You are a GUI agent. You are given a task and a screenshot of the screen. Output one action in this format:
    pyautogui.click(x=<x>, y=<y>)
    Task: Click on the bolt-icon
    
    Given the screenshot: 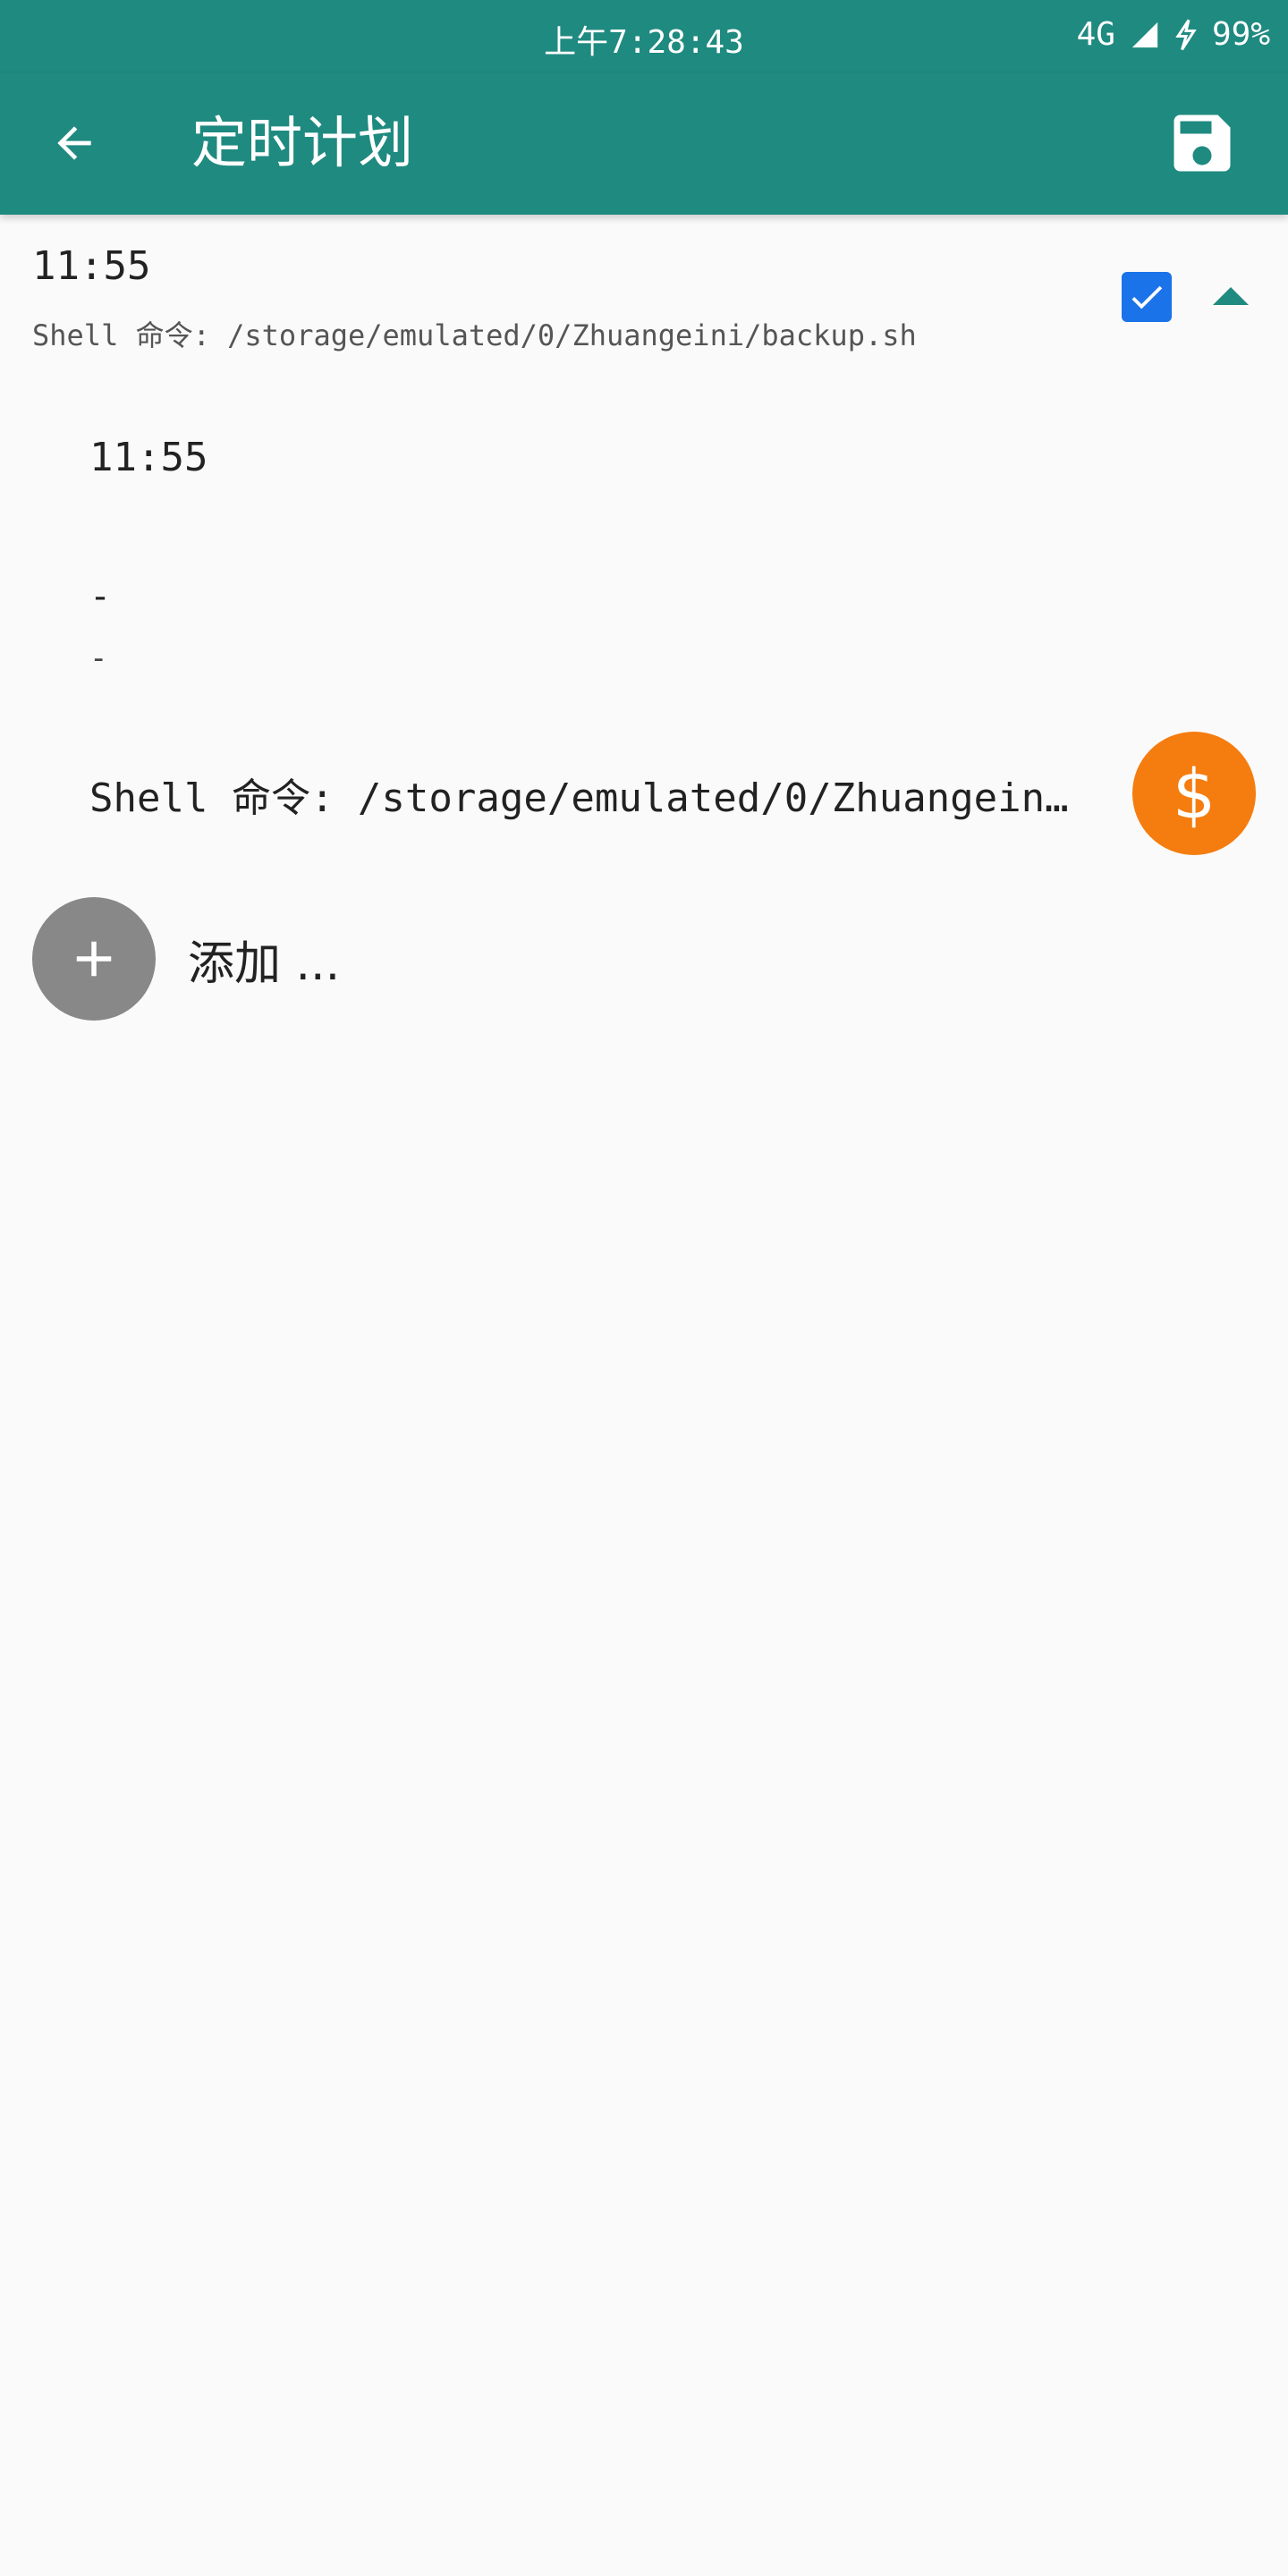 What is the action you would take?
    pyautogui.click(x=1186, y=34)
    